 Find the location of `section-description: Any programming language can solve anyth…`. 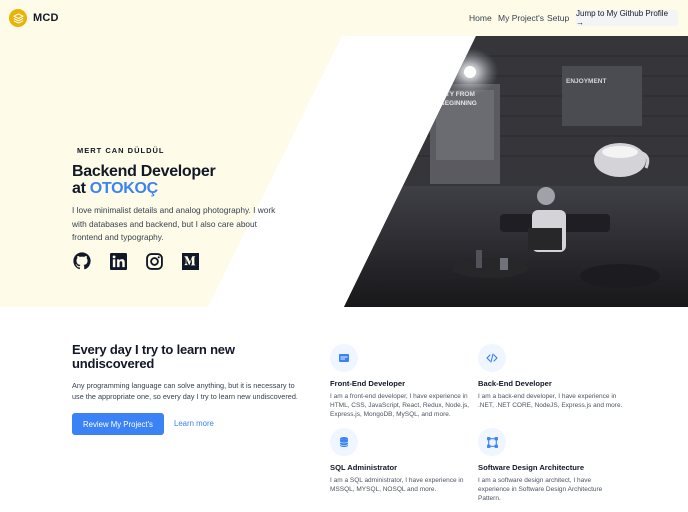

section-description: Any programming language can solve anyth… is located at coordinates (185, 391).